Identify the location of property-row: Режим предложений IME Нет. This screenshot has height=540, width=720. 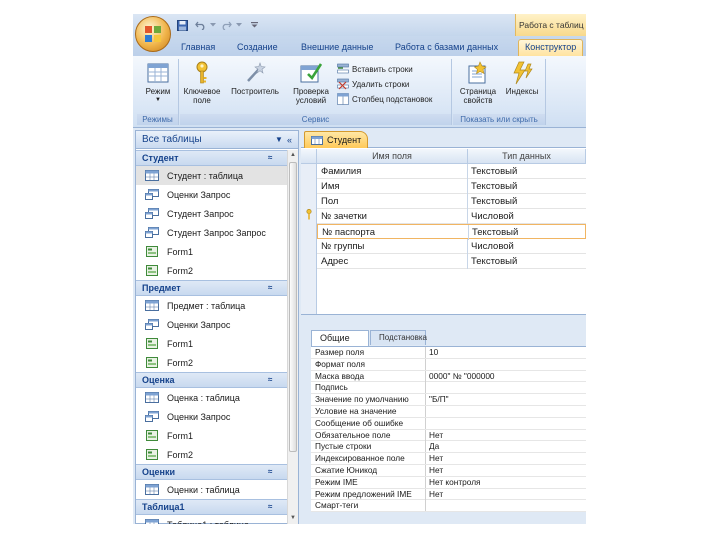
(448, 494).